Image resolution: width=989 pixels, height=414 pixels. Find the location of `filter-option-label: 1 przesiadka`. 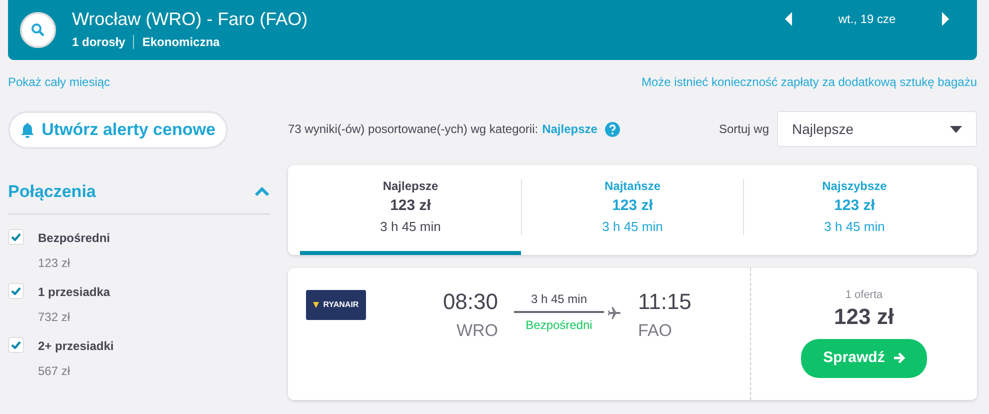

filter-option-label: 1 przesiadka is located at coordinates (74, 291).